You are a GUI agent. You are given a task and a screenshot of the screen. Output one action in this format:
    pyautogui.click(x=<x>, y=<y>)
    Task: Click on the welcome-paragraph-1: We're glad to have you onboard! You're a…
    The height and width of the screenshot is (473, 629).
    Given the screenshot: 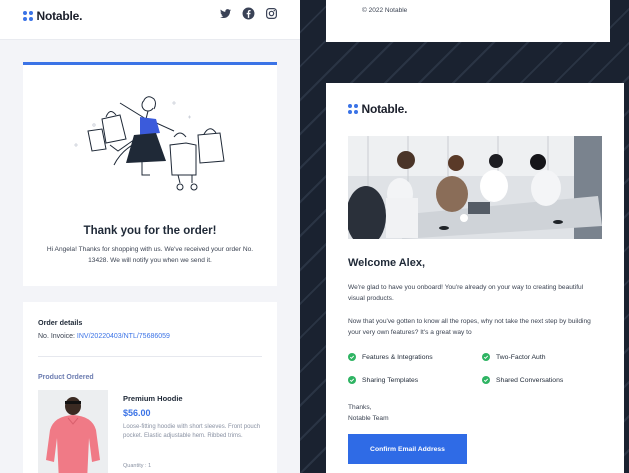 What is the action you would take?
    pyautogui.click(x=466, y=293)
    